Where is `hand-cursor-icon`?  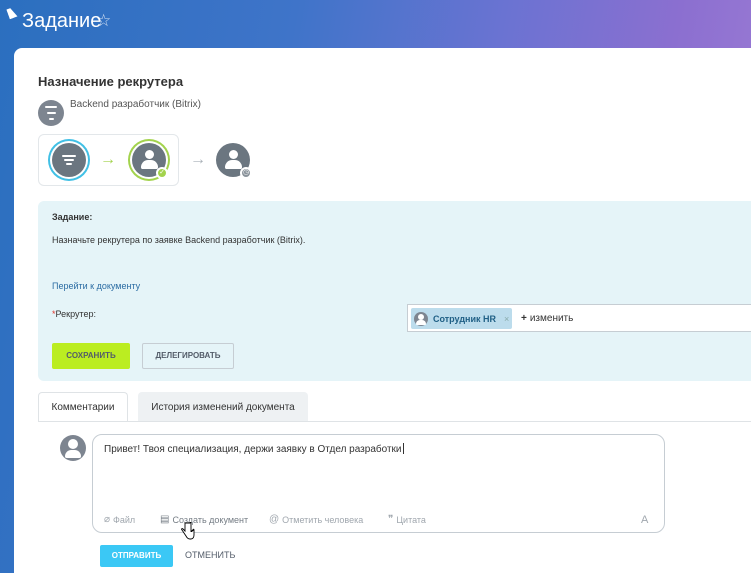
hand-cursor-icon is located at coordinates (188, 531).